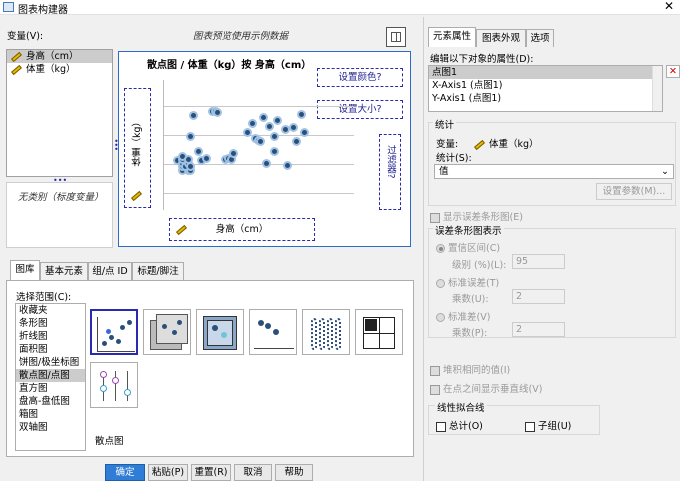  Describe the element at coordinates (470, 369) in the screenshot. I see `stack-identical-checkbox: 堆积相同的值(I)` at that location.